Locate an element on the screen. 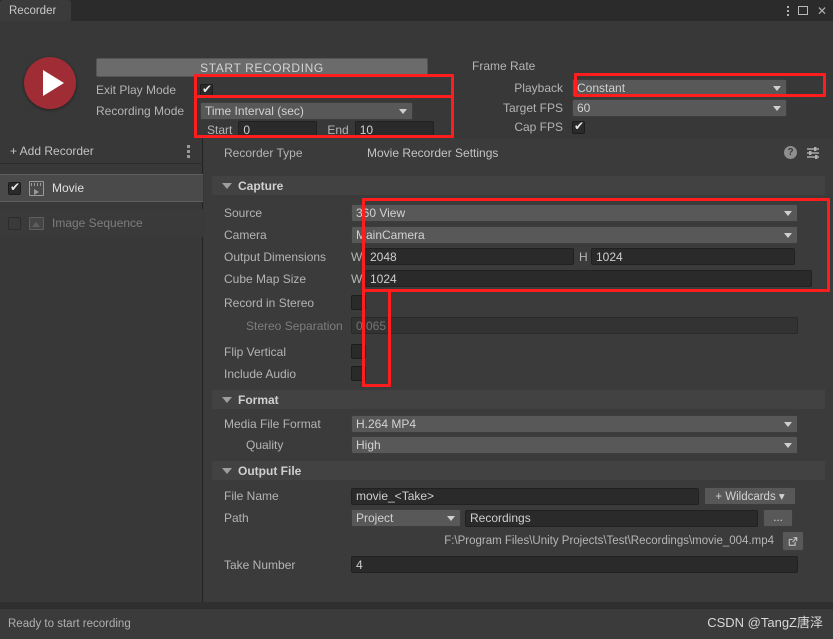 The image size is (833, 639). path-root-dropdown: Project is located at coordinates (406, 518).